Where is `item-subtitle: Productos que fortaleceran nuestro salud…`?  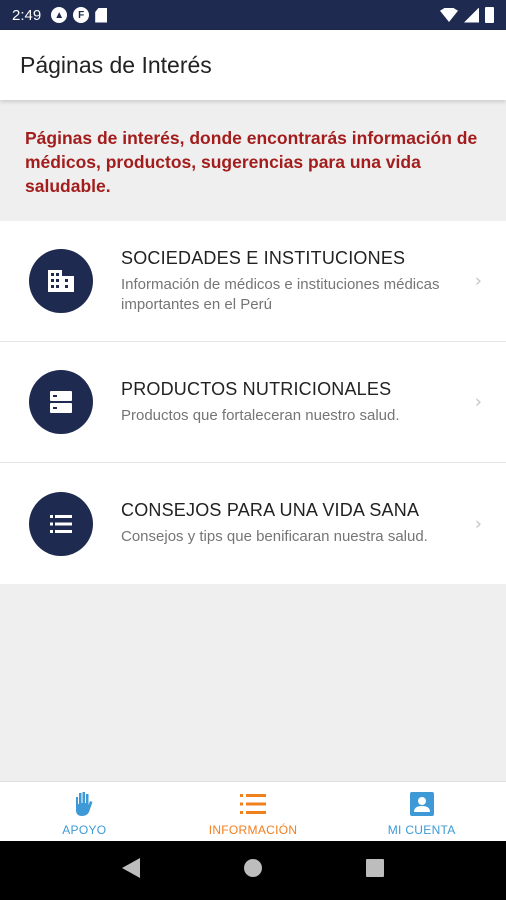 item-subtitle: Productos que fortaleceran nuestro salud… is located at coordinates (260, 415).